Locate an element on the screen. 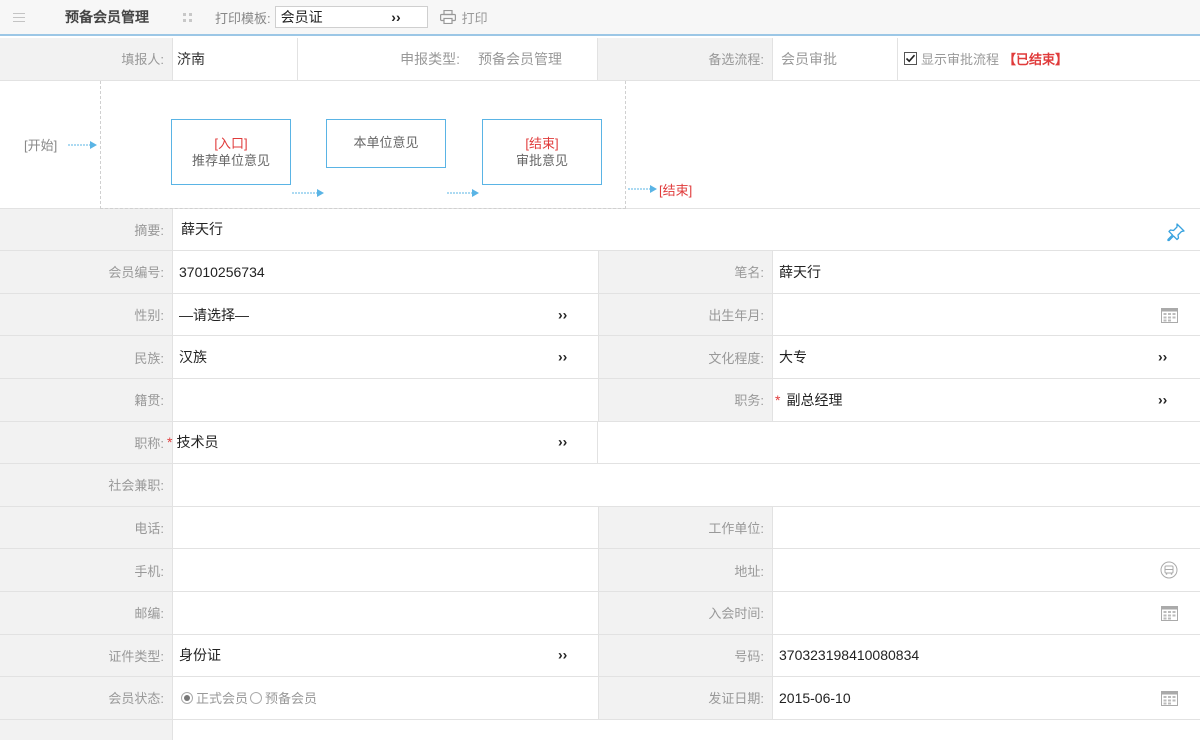  issue-date-value: 2015-06-10 is located at coordinates (815, 697).